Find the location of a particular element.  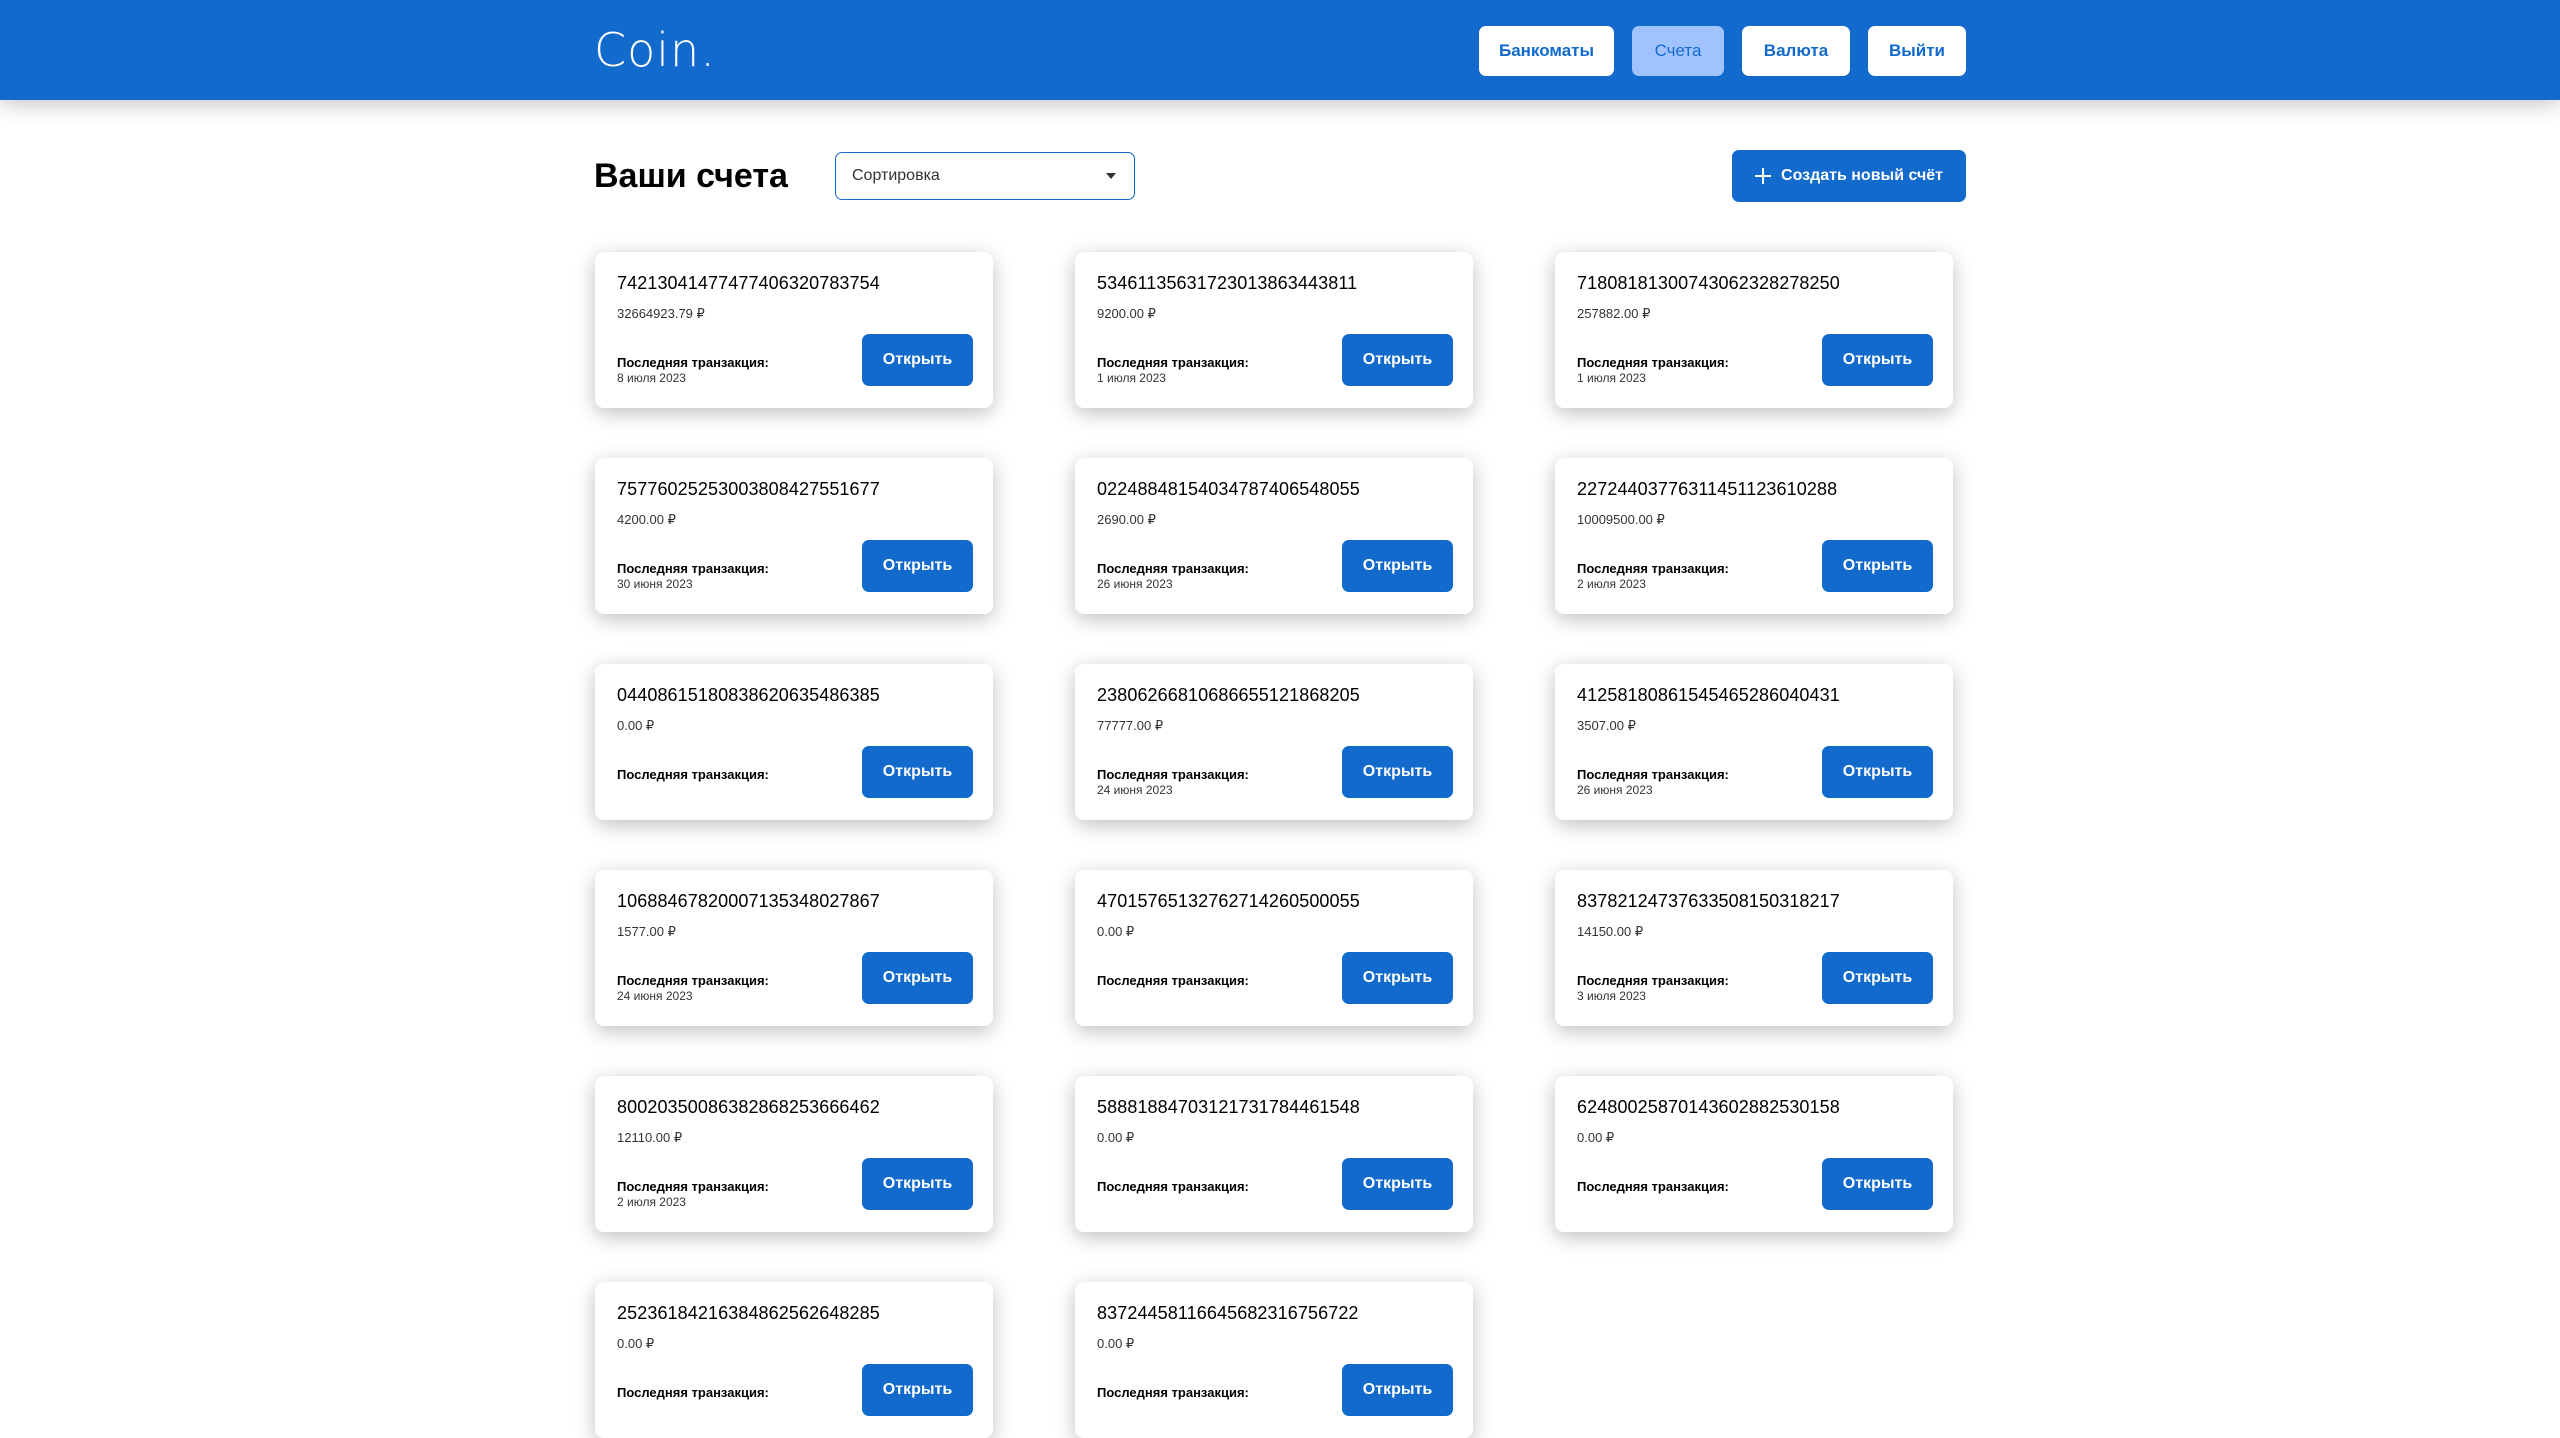

account-balance: 10009500.00 ₽ is located at coordinates (1621, 519).